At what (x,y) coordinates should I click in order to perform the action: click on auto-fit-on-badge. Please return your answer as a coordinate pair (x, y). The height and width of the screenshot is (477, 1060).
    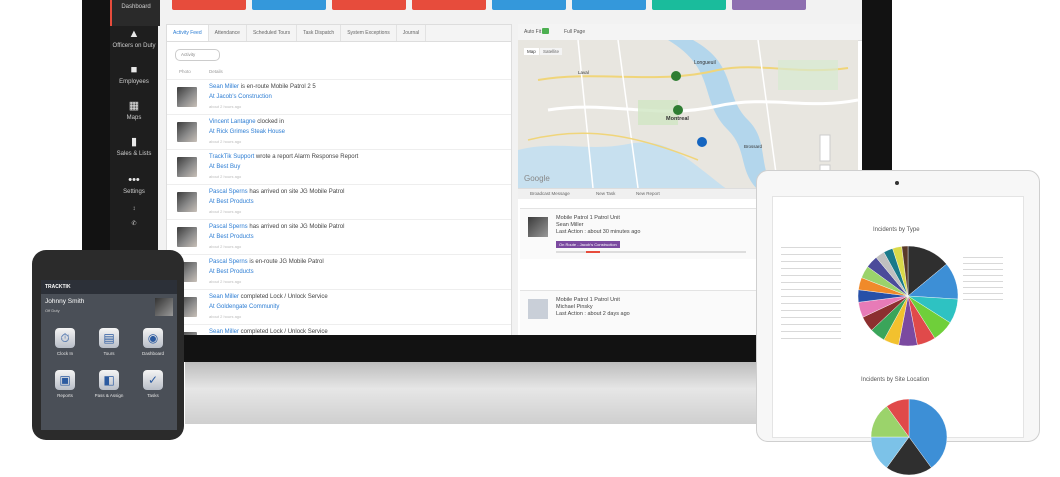
    Looking at the image, I should click on (545, 31).